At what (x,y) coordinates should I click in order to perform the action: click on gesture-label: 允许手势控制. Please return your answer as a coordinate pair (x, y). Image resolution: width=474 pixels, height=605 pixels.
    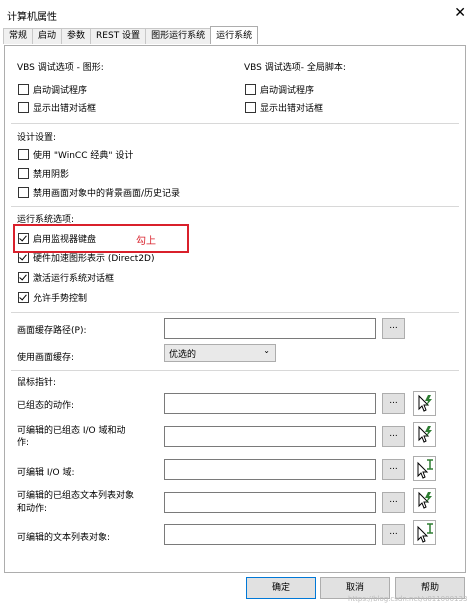
    Looking at the image, I should click on (60, 299).